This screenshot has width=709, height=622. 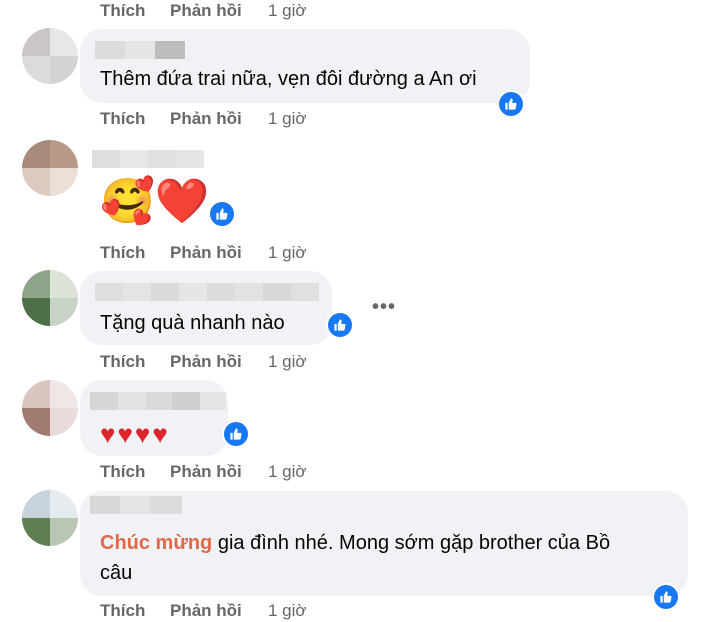 I want to click on comment-actions-5: Thích Phản hồi 1 giờ, so click(x=203, y=611).